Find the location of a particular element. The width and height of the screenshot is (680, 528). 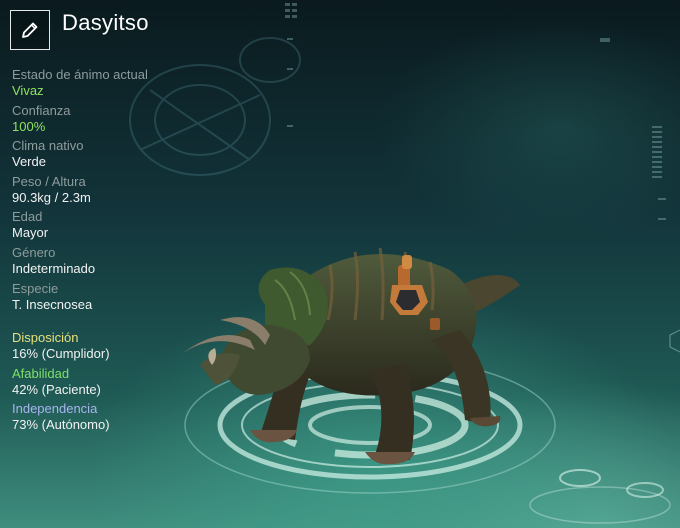

trait-label: Disposición is located at coordinates (45, 337).